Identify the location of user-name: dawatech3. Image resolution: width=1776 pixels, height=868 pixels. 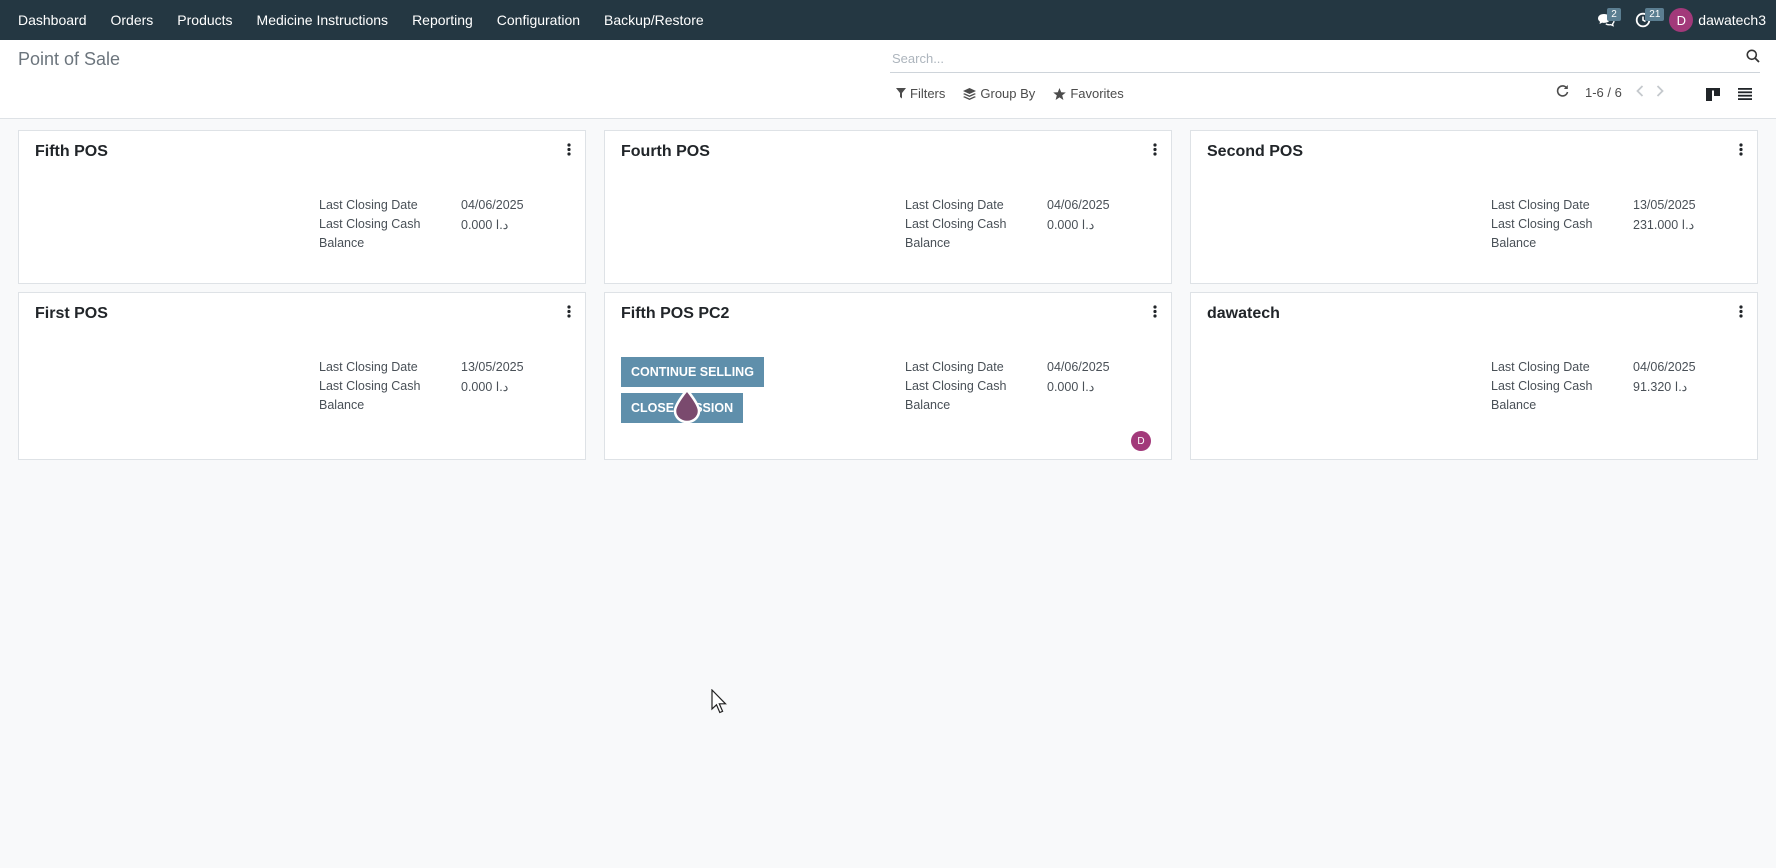
(1732, 20).